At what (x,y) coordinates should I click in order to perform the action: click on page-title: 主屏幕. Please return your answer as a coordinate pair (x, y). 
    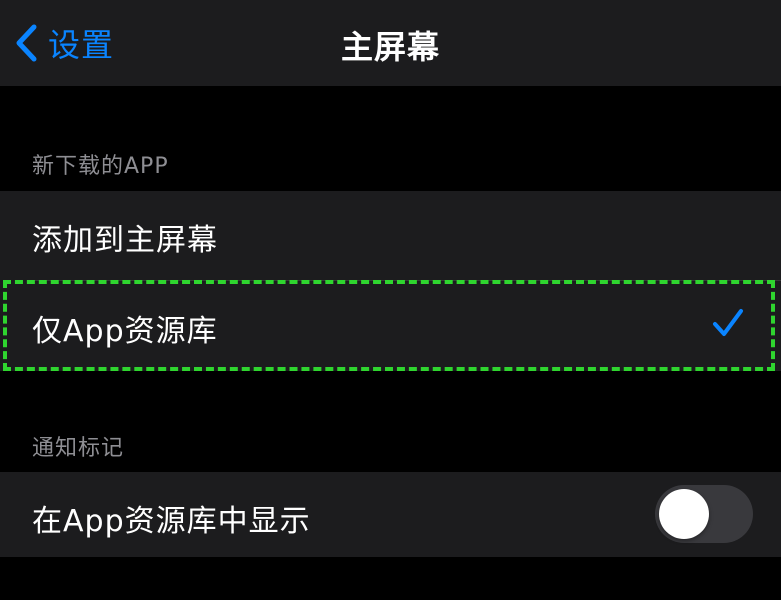
    Looking at the image, I should click on (390, 47).